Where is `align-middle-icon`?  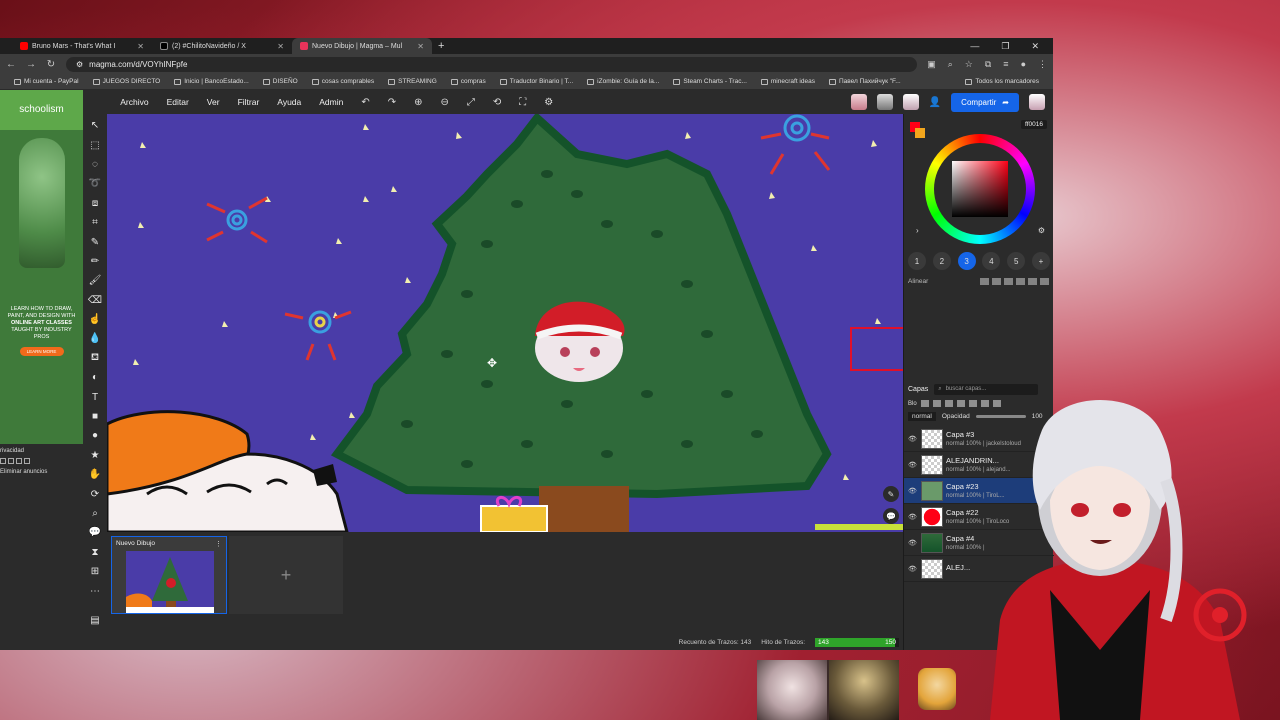
align-middle-icon is located at coordinates (1032, 281).